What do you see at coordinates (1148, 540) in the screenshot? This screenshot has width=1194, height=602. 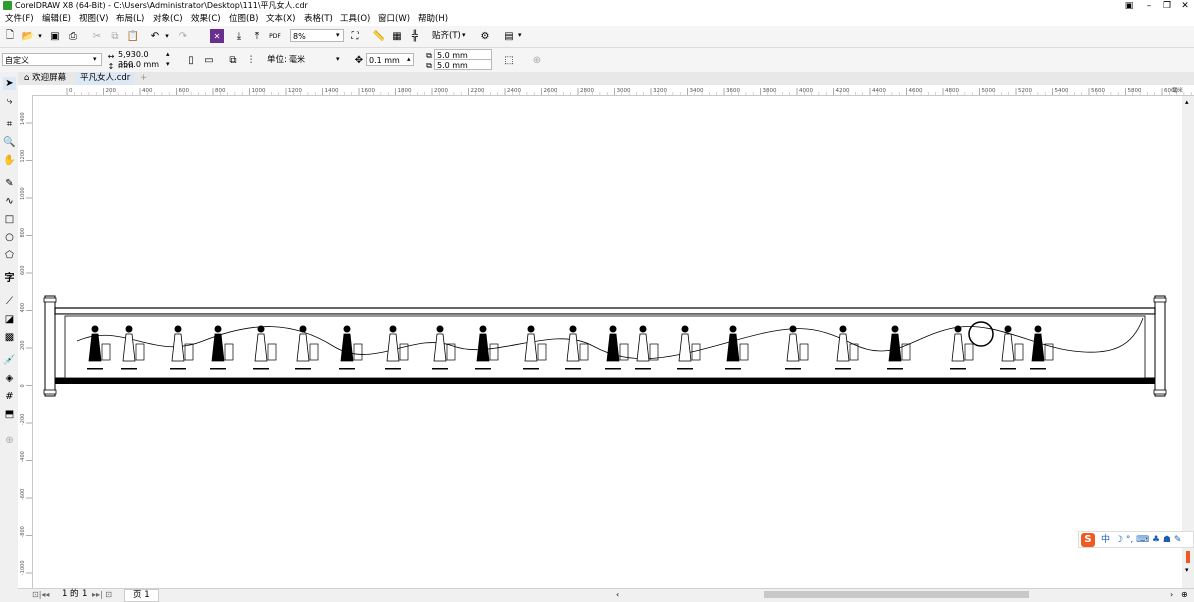 I see `ime-icons: ☽ °, ⌨ ♣ ☗ ✎` at bounding box center [1148, 540].